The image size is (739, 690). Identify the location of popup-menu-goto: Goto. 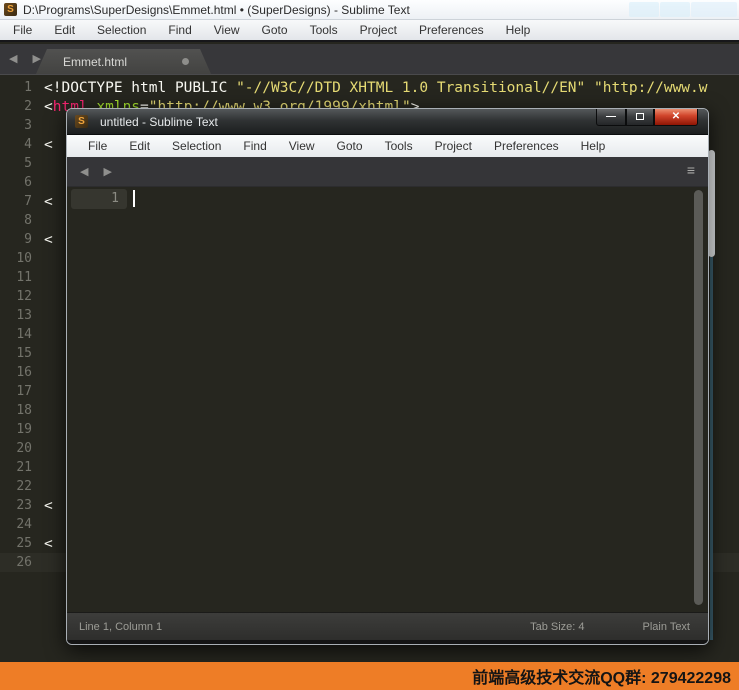
(350, 146).